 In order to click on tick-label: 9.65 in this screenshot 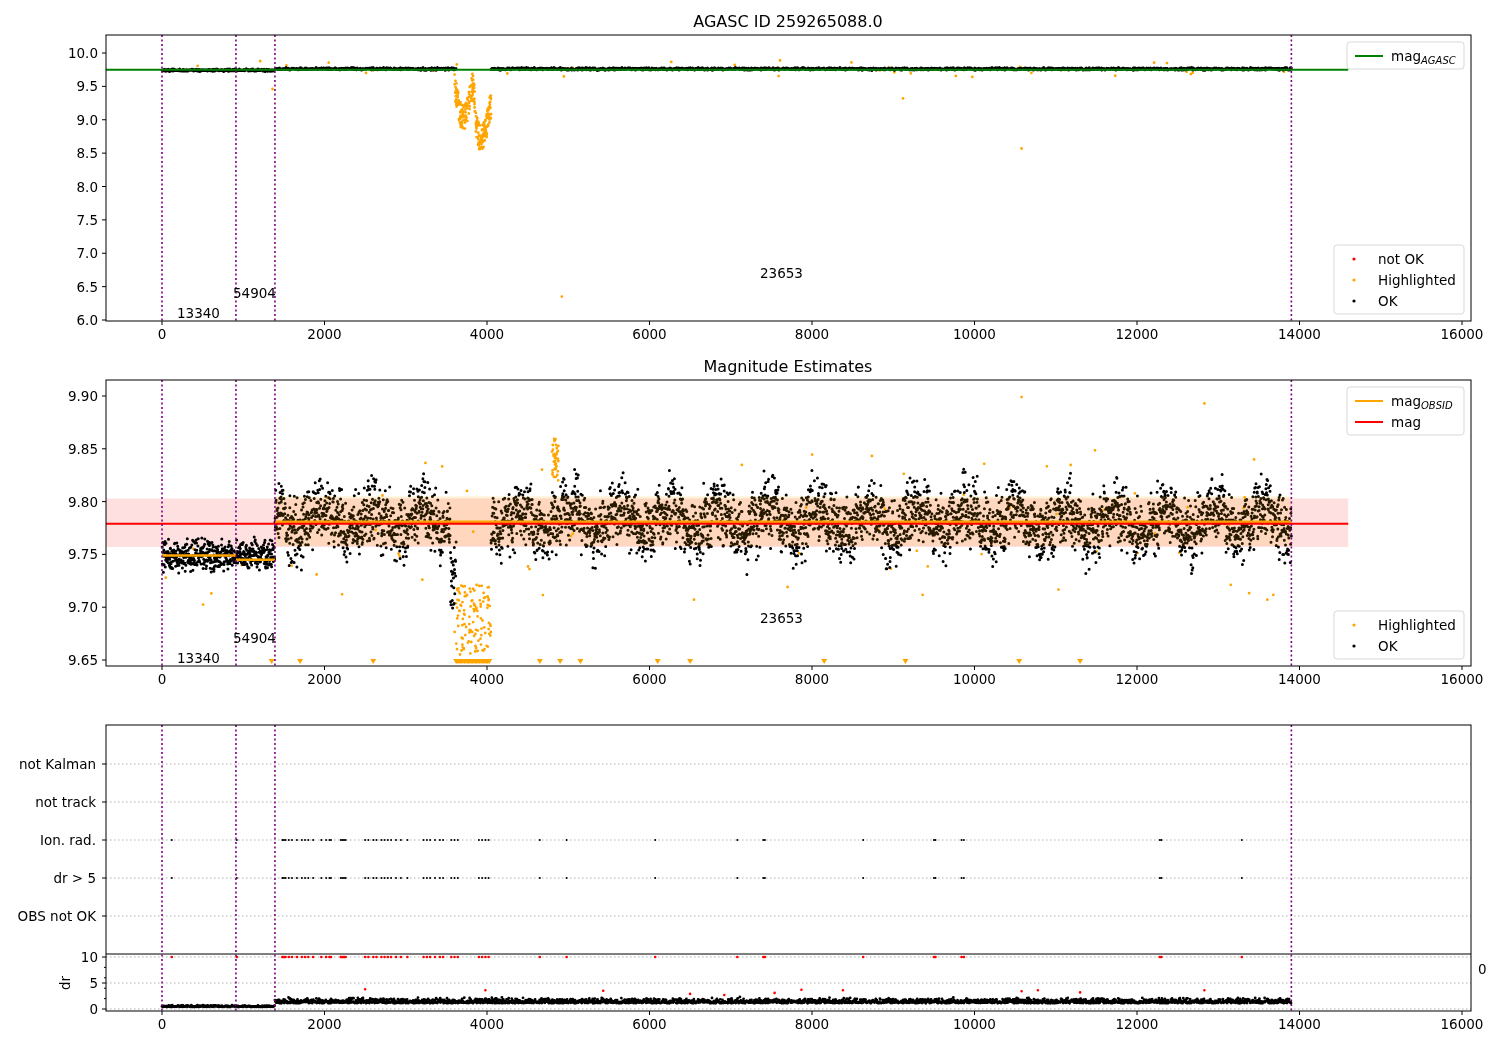, I will do `click(82, 660)`.